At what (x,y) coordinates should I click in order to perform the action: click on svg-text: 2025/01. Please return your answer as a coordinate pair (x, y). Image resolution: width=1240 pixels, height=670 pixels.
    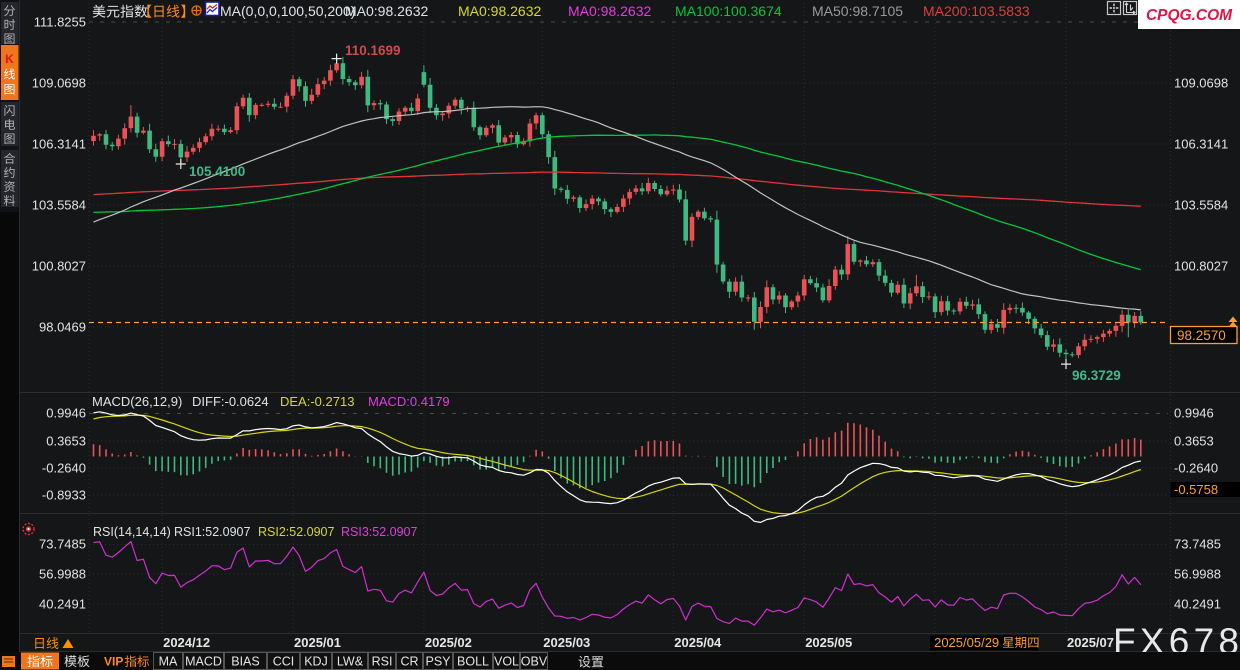
    Looking at the image, I should click on (317, 642).